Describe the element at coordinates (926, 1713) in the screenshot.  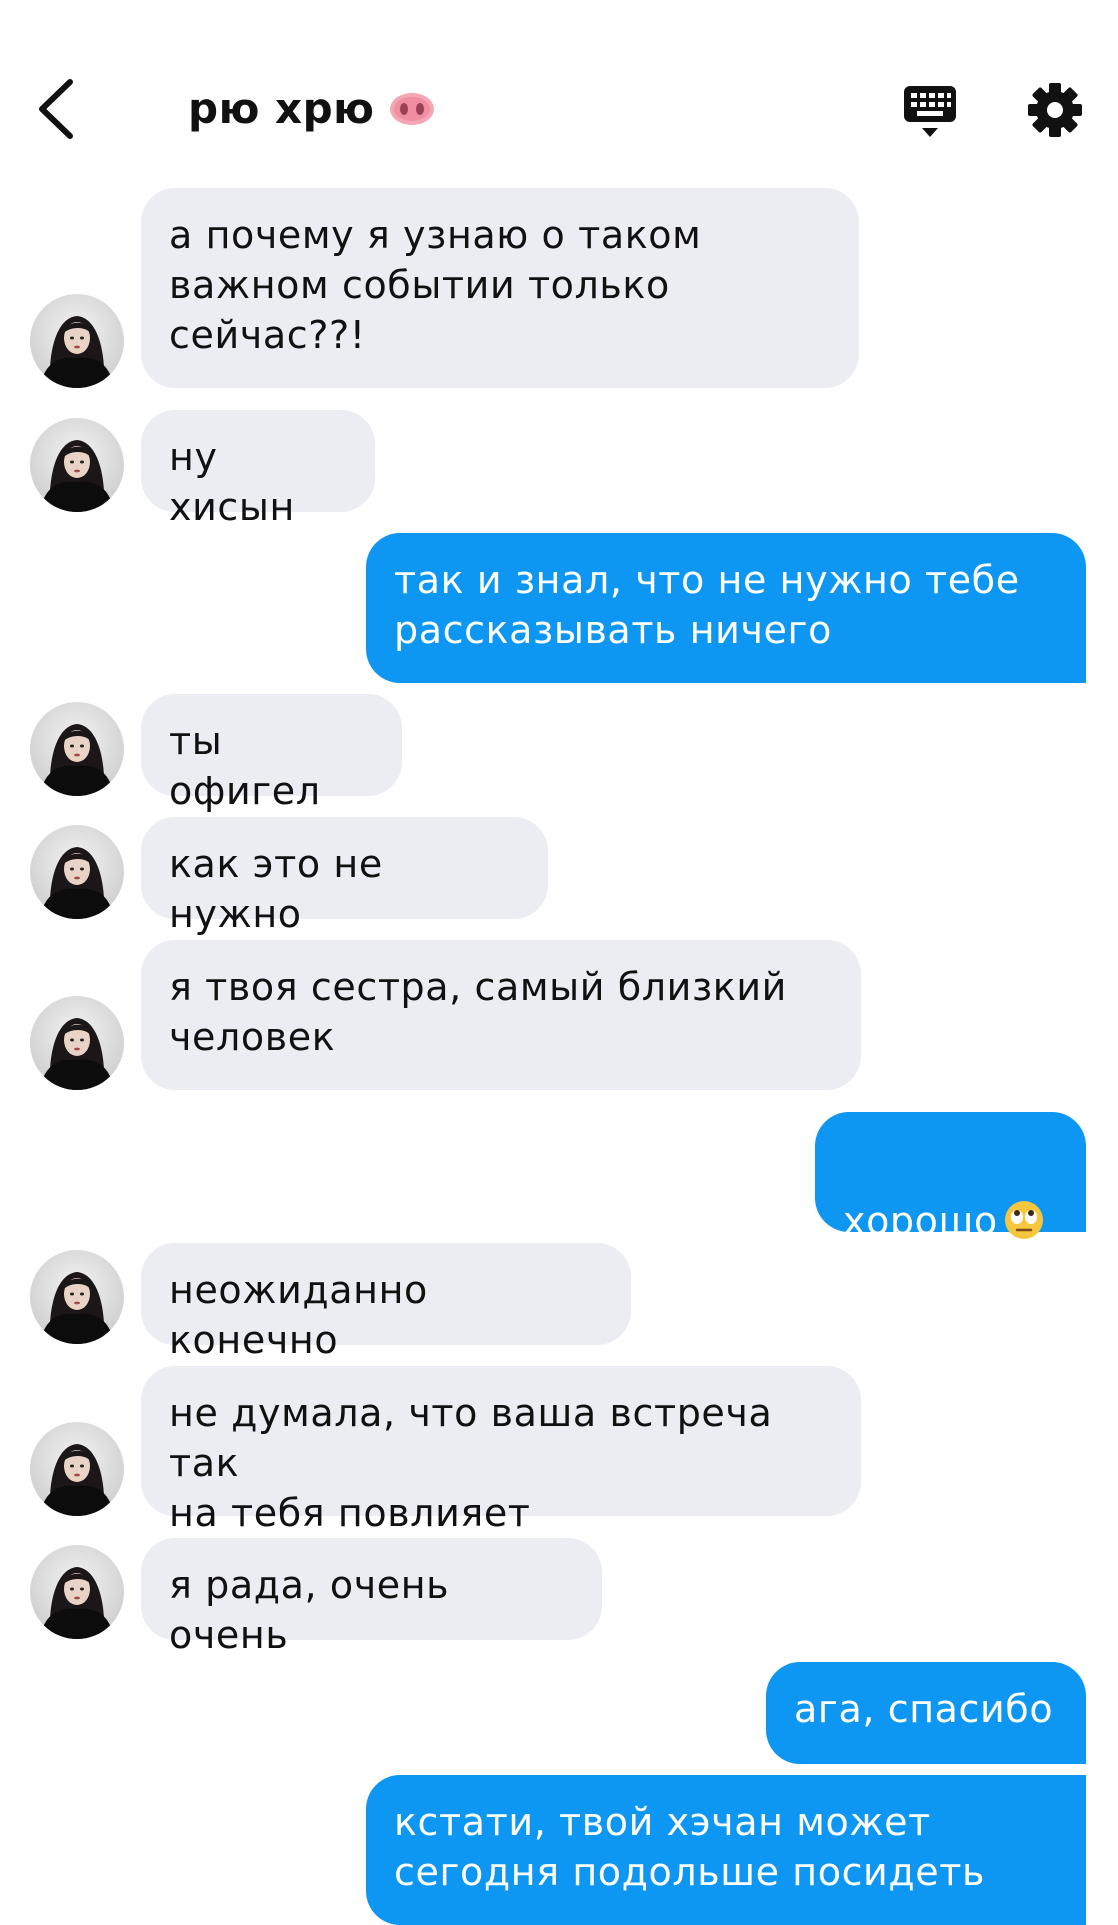
I see `message-outgoing: ага, спасибо` at that location.